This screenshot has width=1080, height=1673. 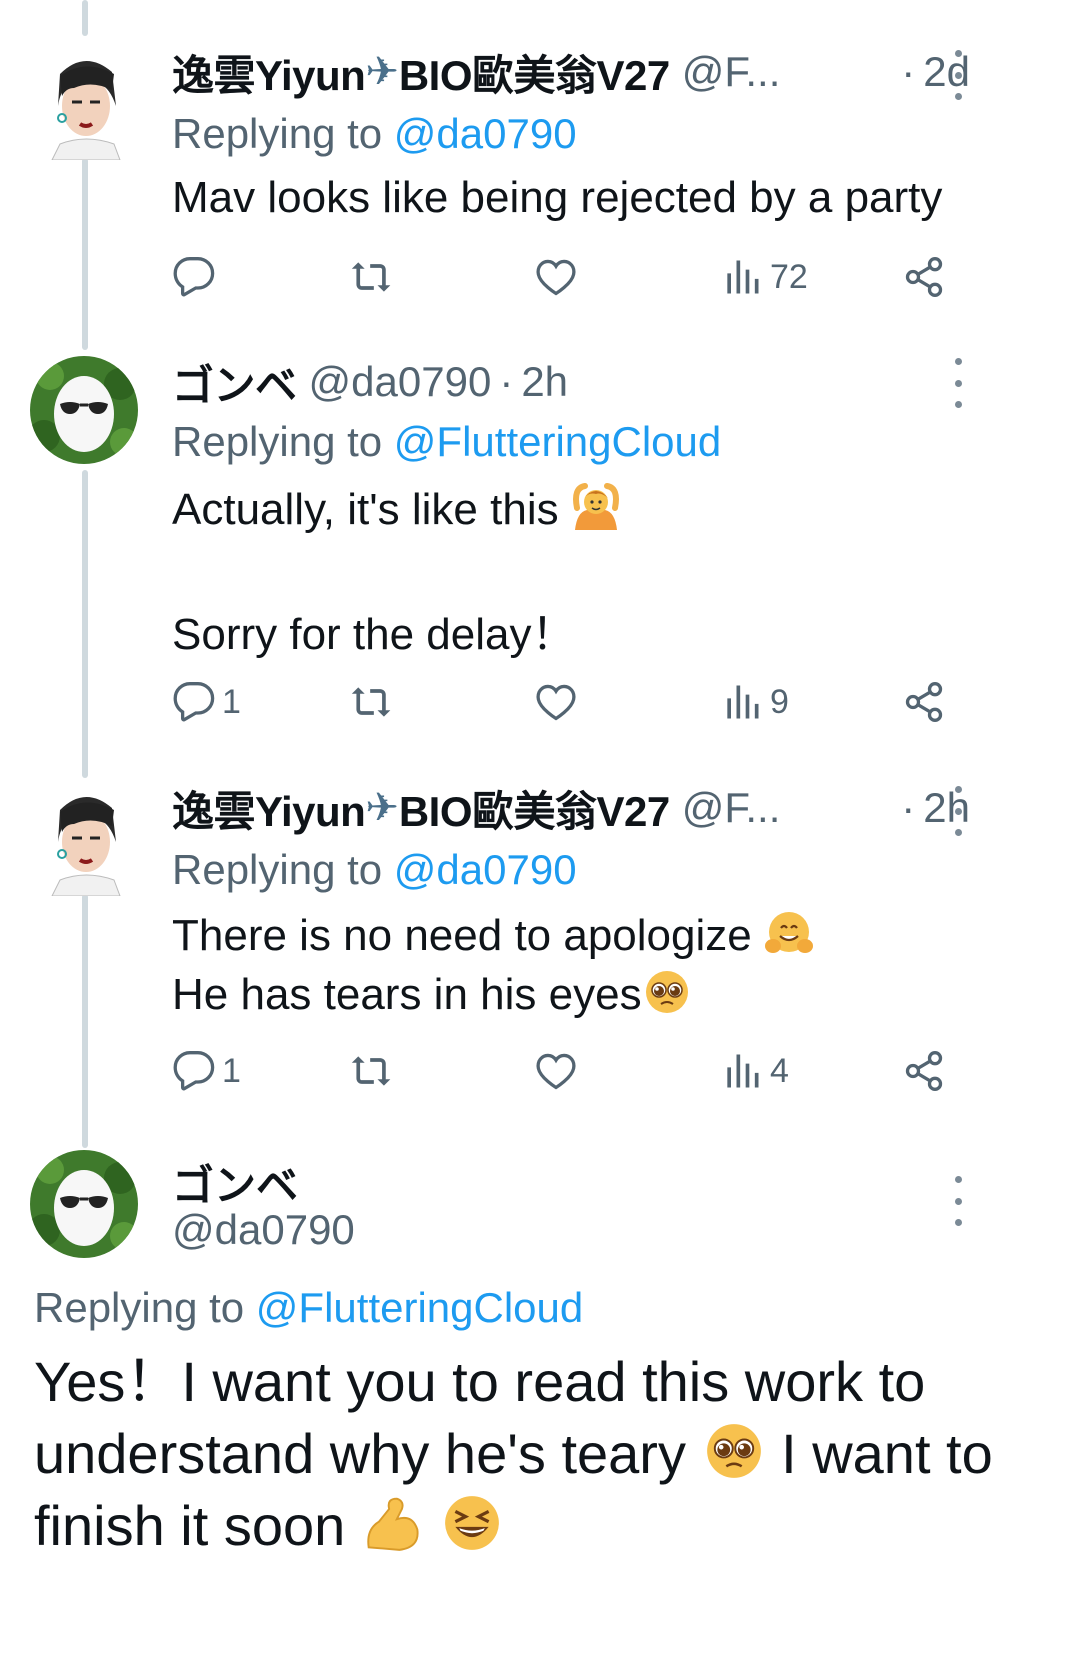 What do you see at coordinates (432, 993) in the screenshot?
I see `tweet-text-line: He has tears in his eyes` at bounding box center [432, 993].